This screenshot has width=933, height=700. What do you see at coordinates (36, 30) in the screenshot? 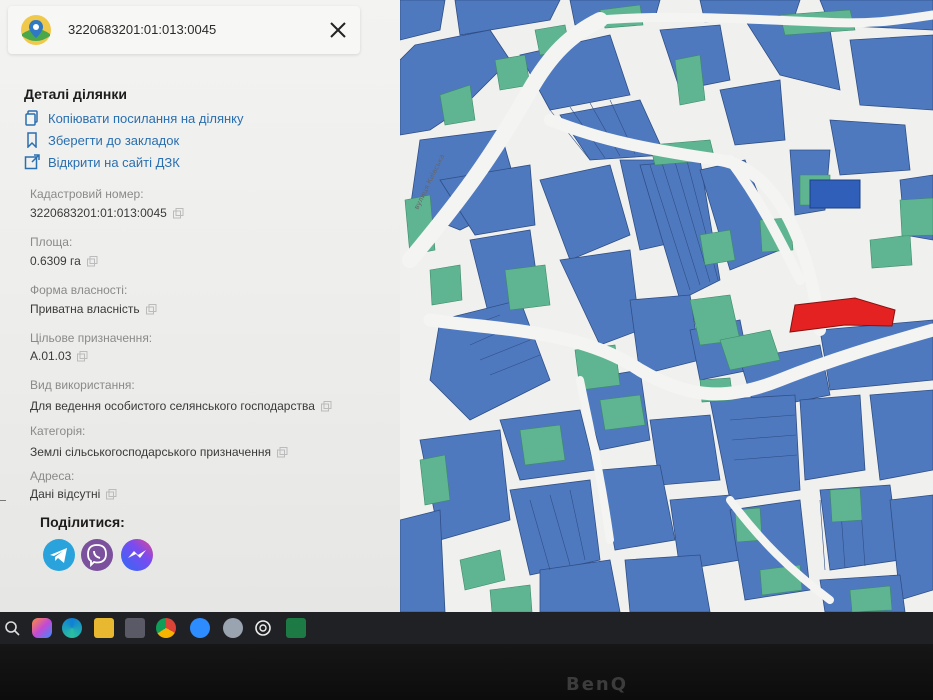
I see `app-logo-icon` at bounding box center [36, 30].